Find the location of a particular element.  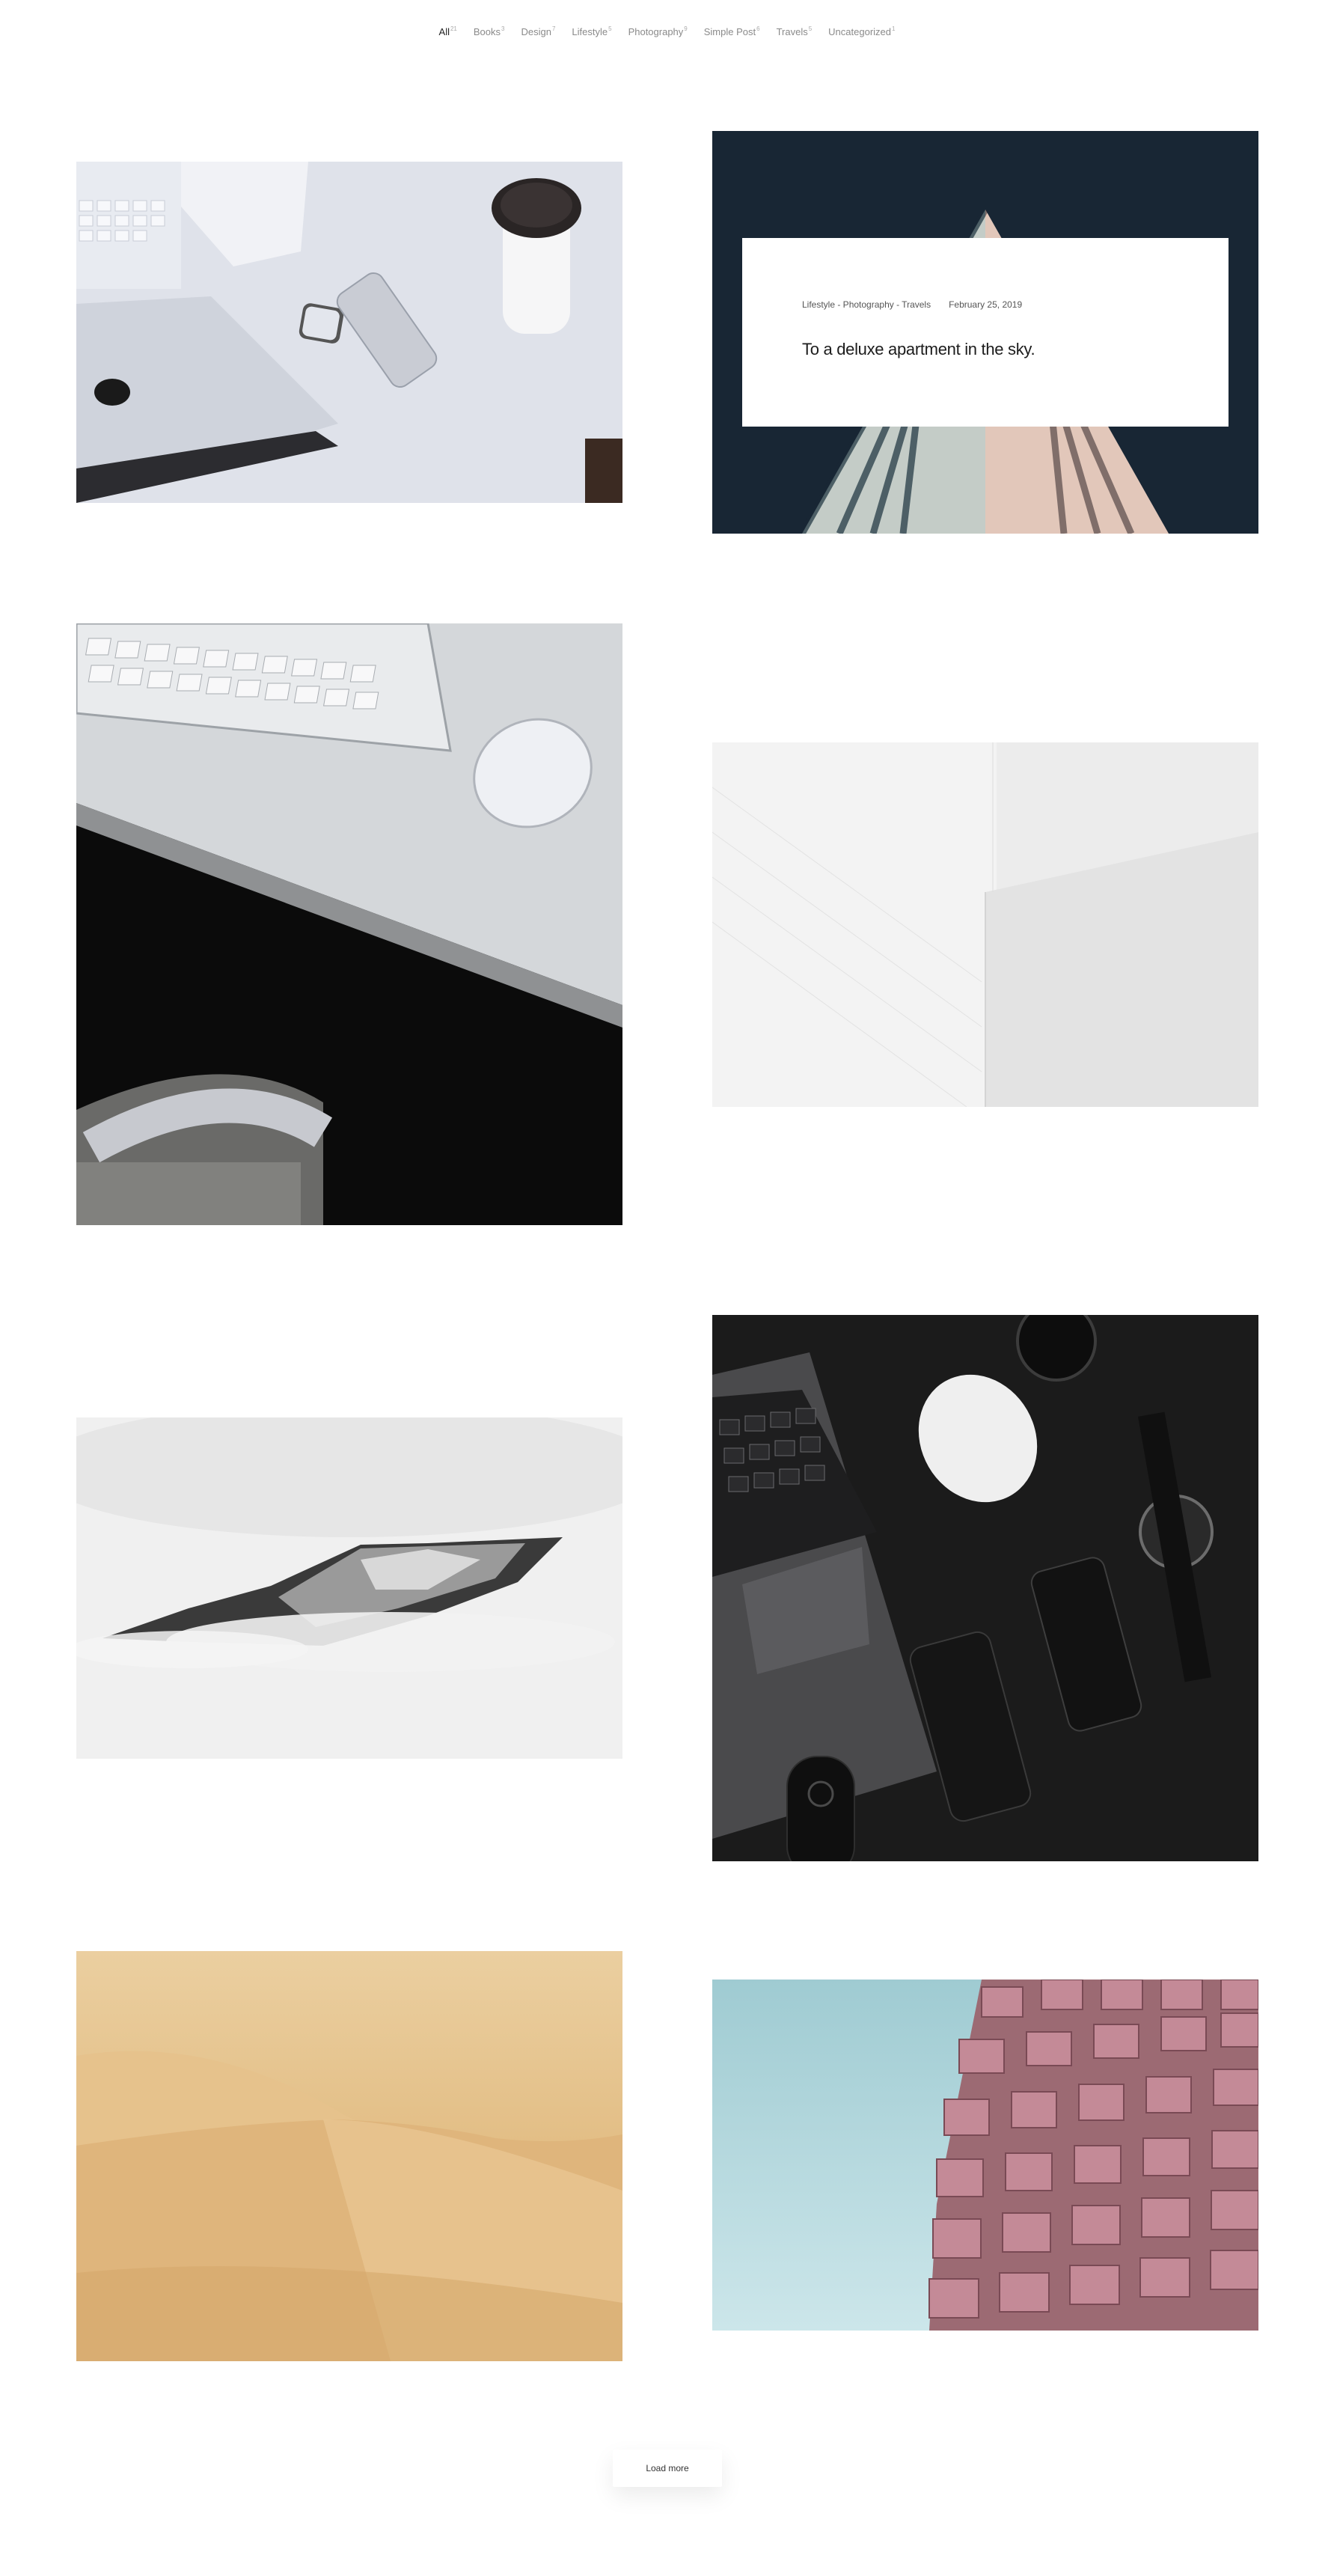

load-more-button: Load more is located at coordinates (667, 2468).